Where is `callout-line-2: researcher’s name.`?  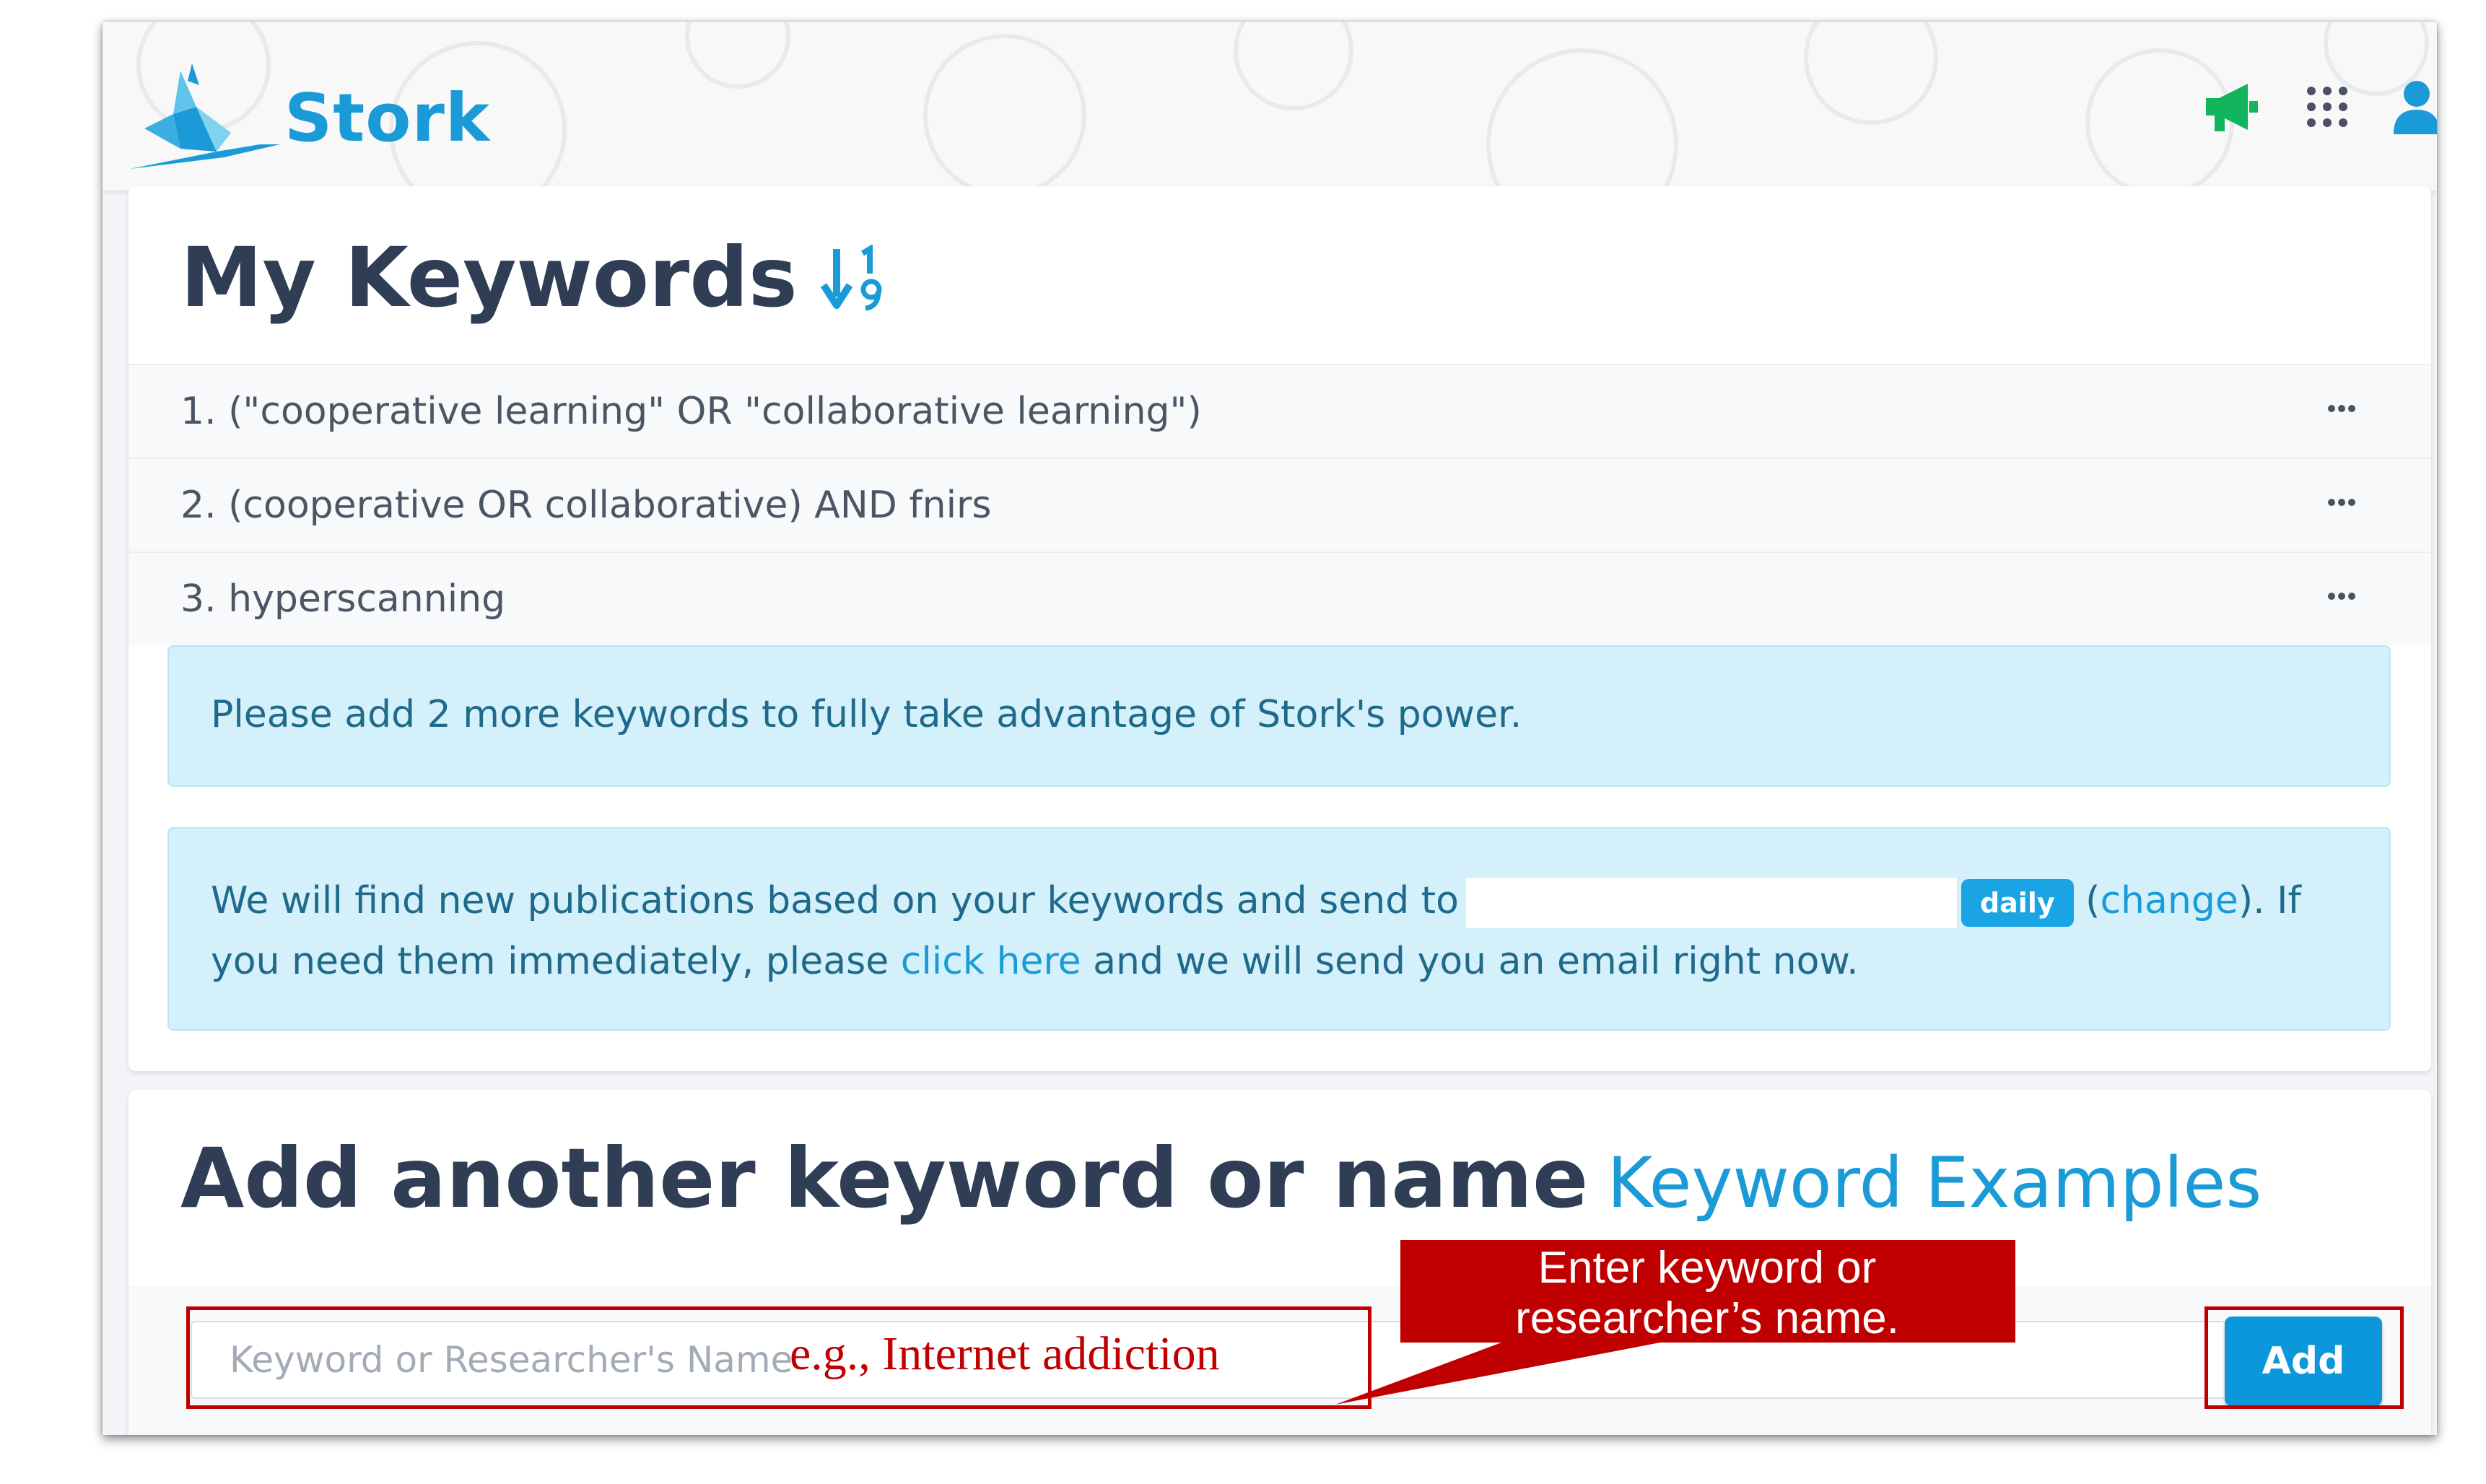
callout-line-2: researcher’s name. is located at coordinates (1707, 1318).